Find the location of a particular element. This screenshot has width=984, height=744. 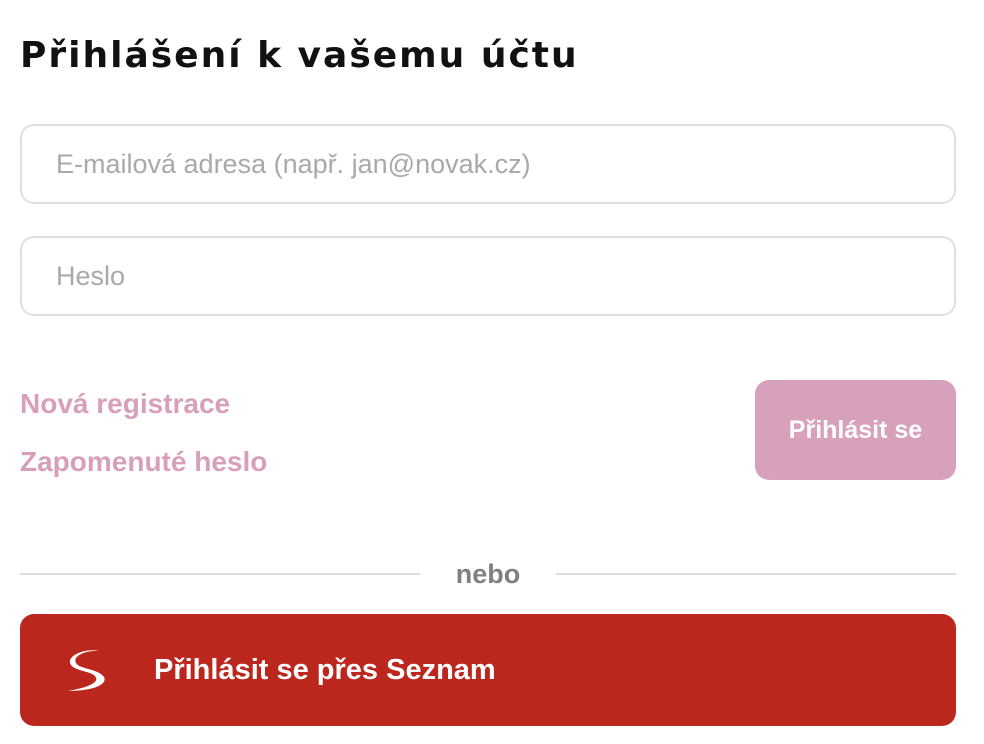

page-title: Přihlášení k vašemu účtu is located at coordinates (299, 55).